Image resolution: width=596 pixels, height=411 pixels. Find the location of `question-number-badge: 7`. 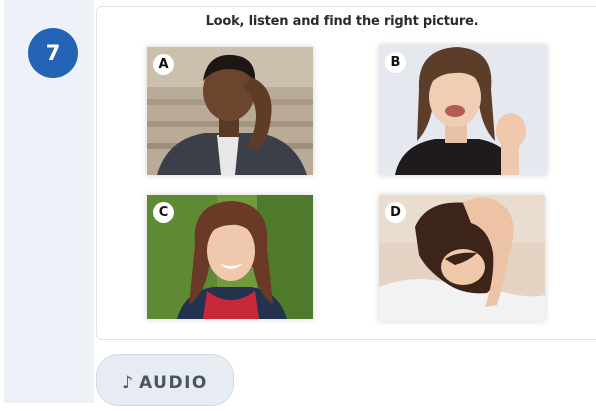

question-number-badge: 7 is located at coordinates (53, 53).